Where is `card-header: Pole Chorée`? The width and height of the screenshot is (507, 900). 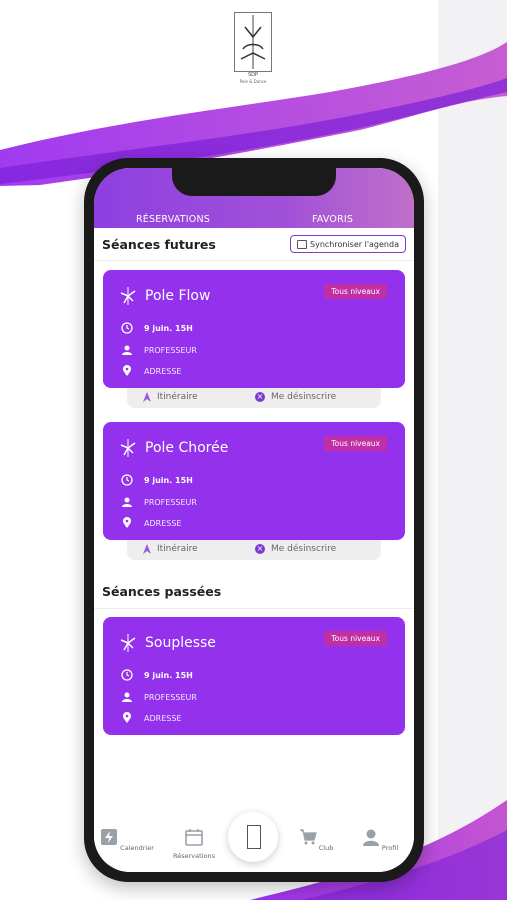
card-header: Pole Chorée is located at coordinates (173, 448).